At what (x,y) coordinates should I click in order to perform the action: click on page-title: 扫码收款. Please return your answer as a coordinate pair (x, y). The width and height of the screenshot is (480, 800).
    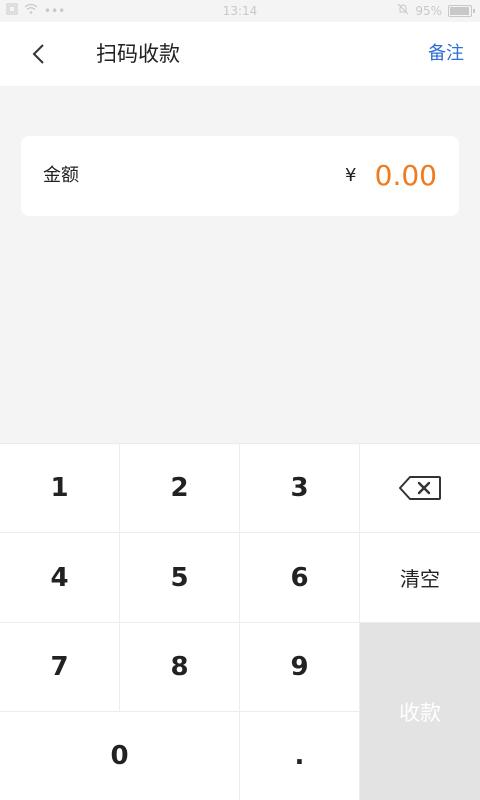
    Looking at the image, I should click on (138, 54).